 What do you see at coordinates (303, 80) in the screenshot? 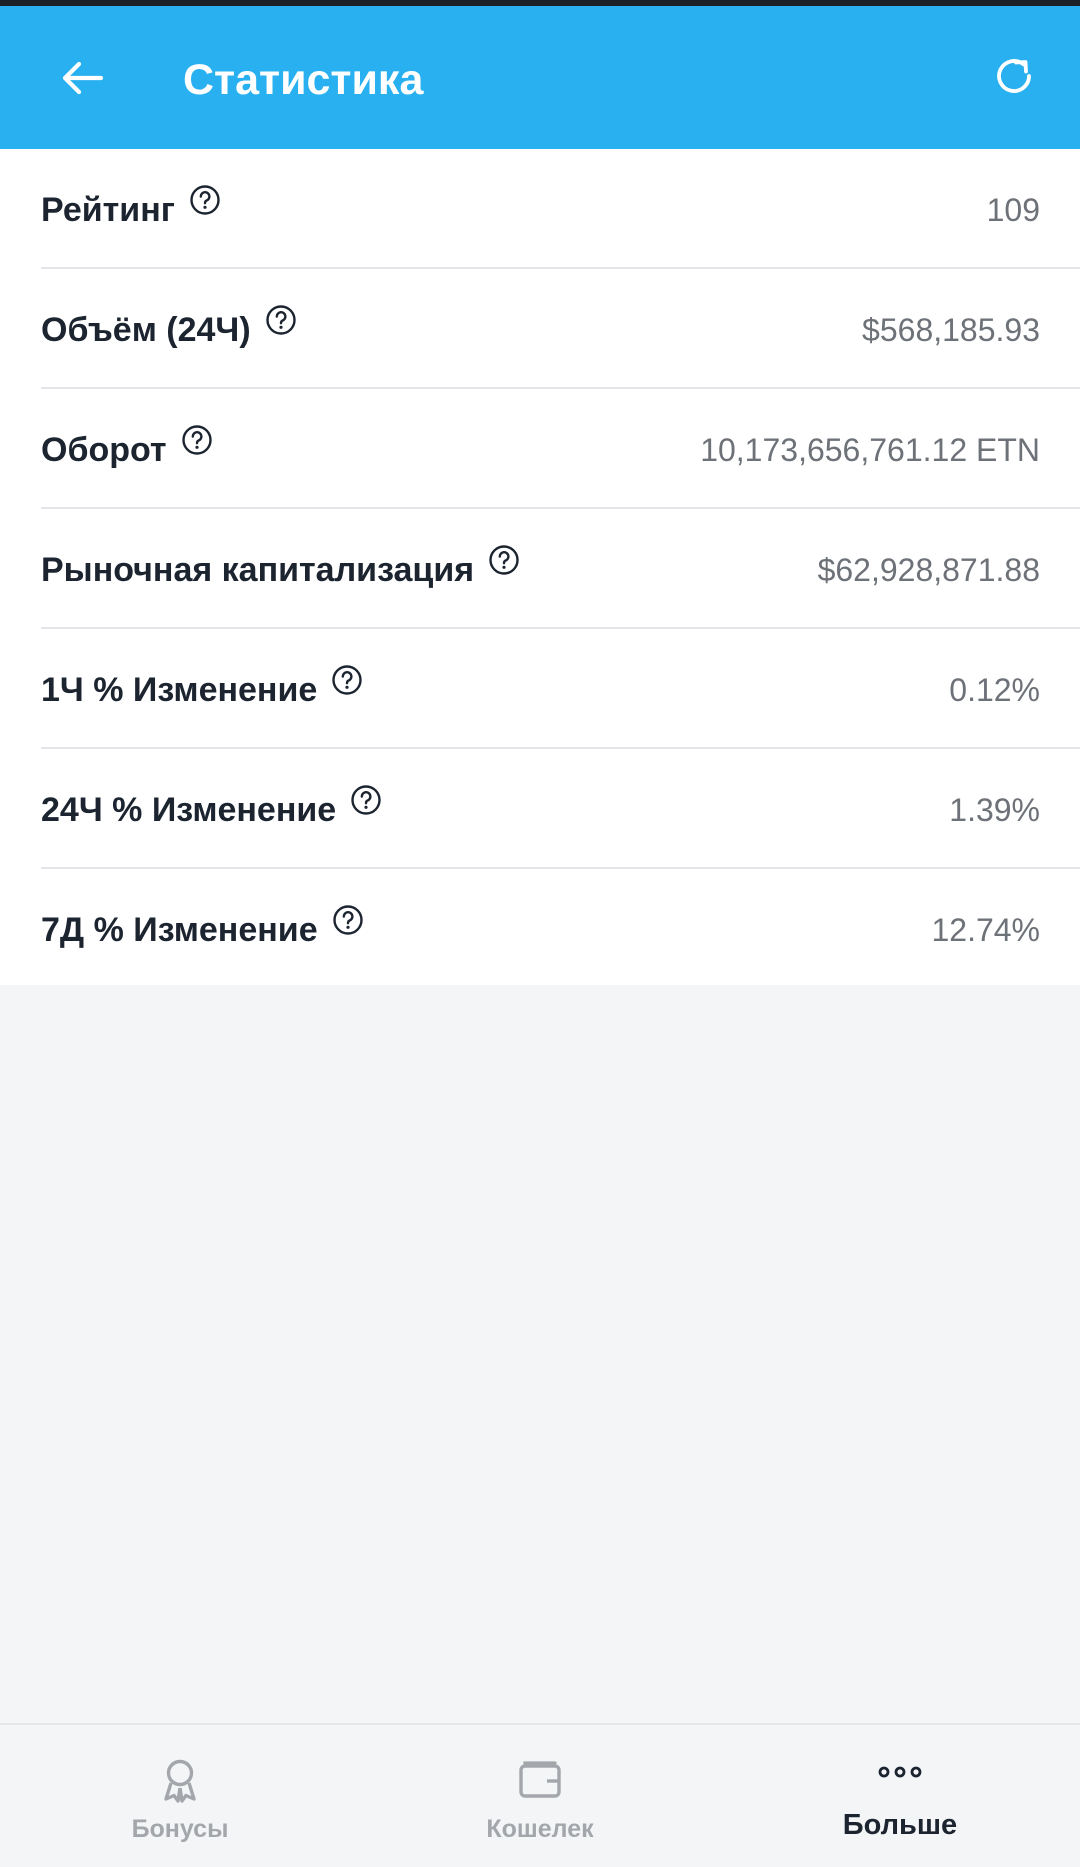
I see `page-title: Статистика` at bounding box center [303, 80].